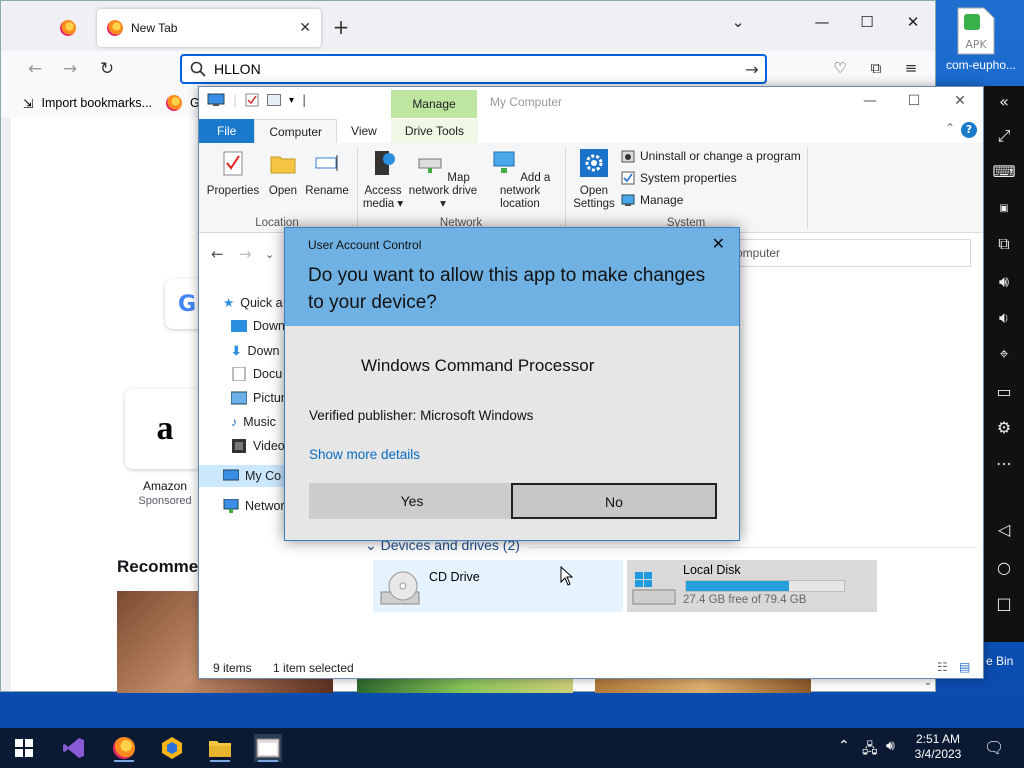  What do you see at coordinates (1004, 282) in the screenshot?
I see `volume-up-icon: 🔊︎` at bounding box center [1004, 282].